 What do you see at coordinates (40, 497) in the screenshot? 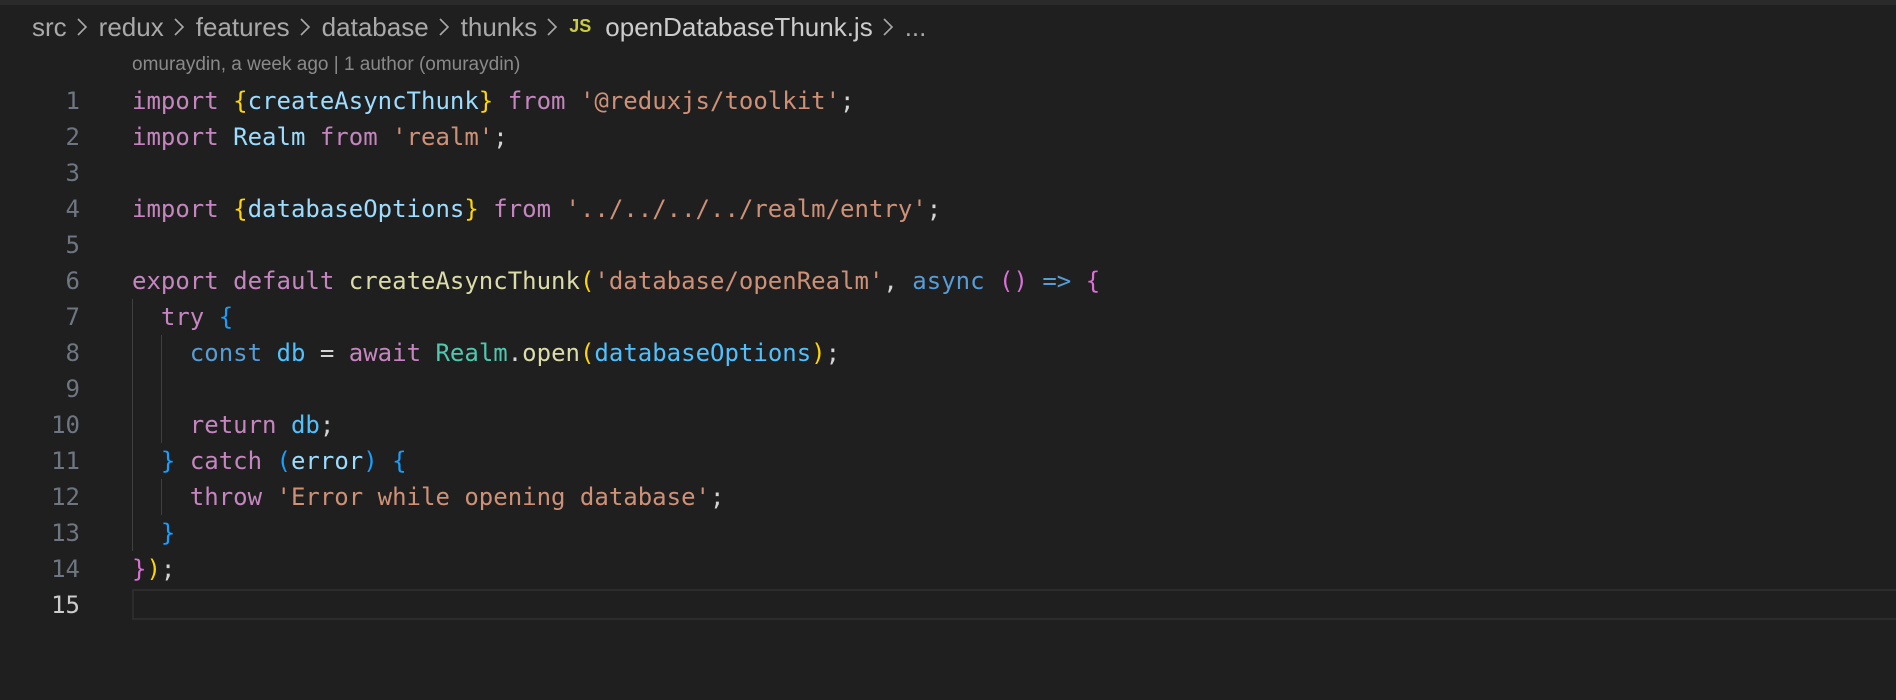
I see `line-number: 12` at bounding box center [40, 497].